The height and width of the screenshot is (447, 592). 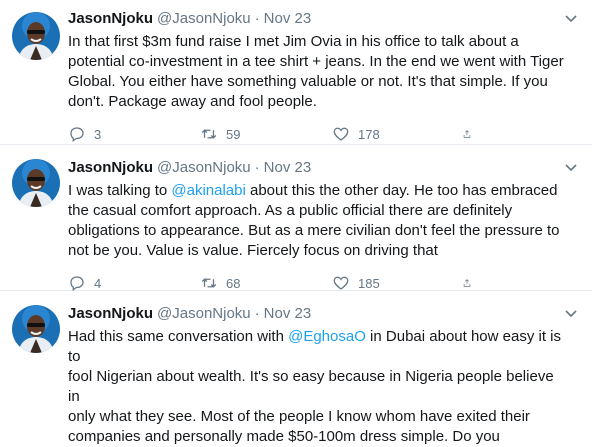 I want to click on tweet-actions: 4 68 185, so click(x=324, y=283).